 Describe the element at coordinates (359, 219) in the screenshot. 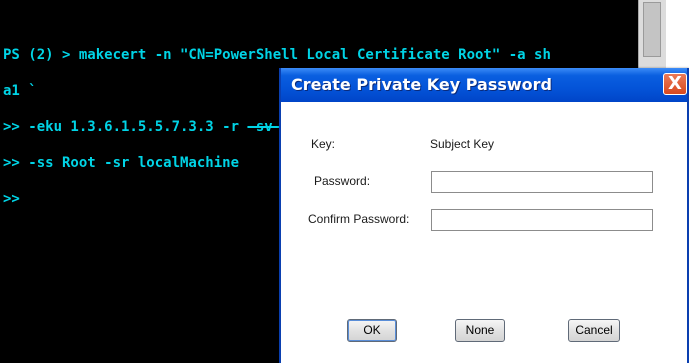

I see `confirm-password-label: Confirm Password:` at that location.